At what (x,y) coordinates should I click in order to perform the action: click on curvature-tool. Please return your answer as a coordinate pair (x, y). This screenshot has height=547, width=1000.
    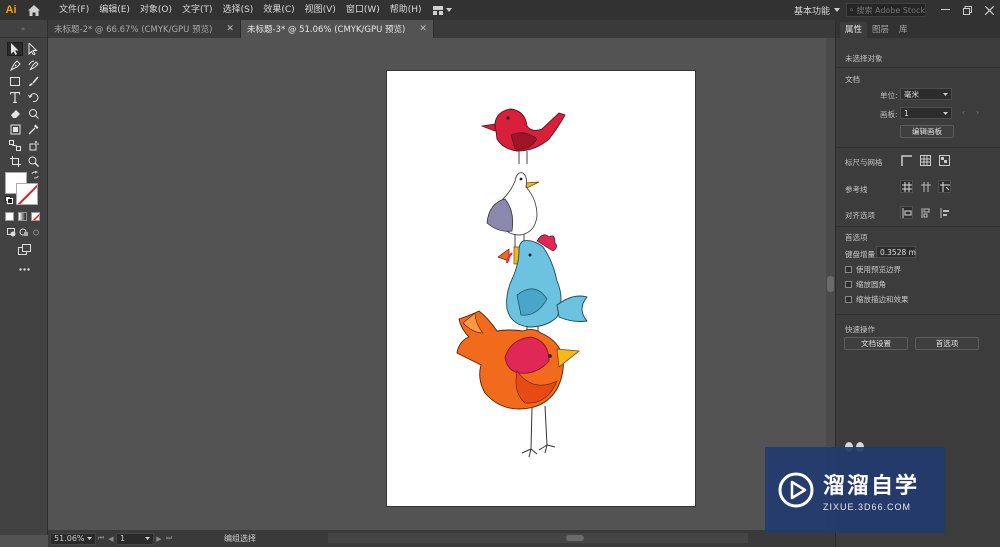
    Looking at the image, I should click on (33, 65).